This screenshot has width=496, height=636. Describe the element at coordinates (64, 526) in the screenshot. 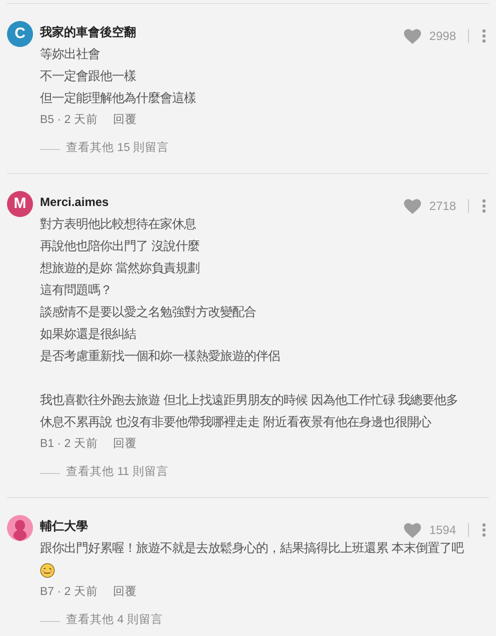

I see `author-name: 輔仁大學` at that location.